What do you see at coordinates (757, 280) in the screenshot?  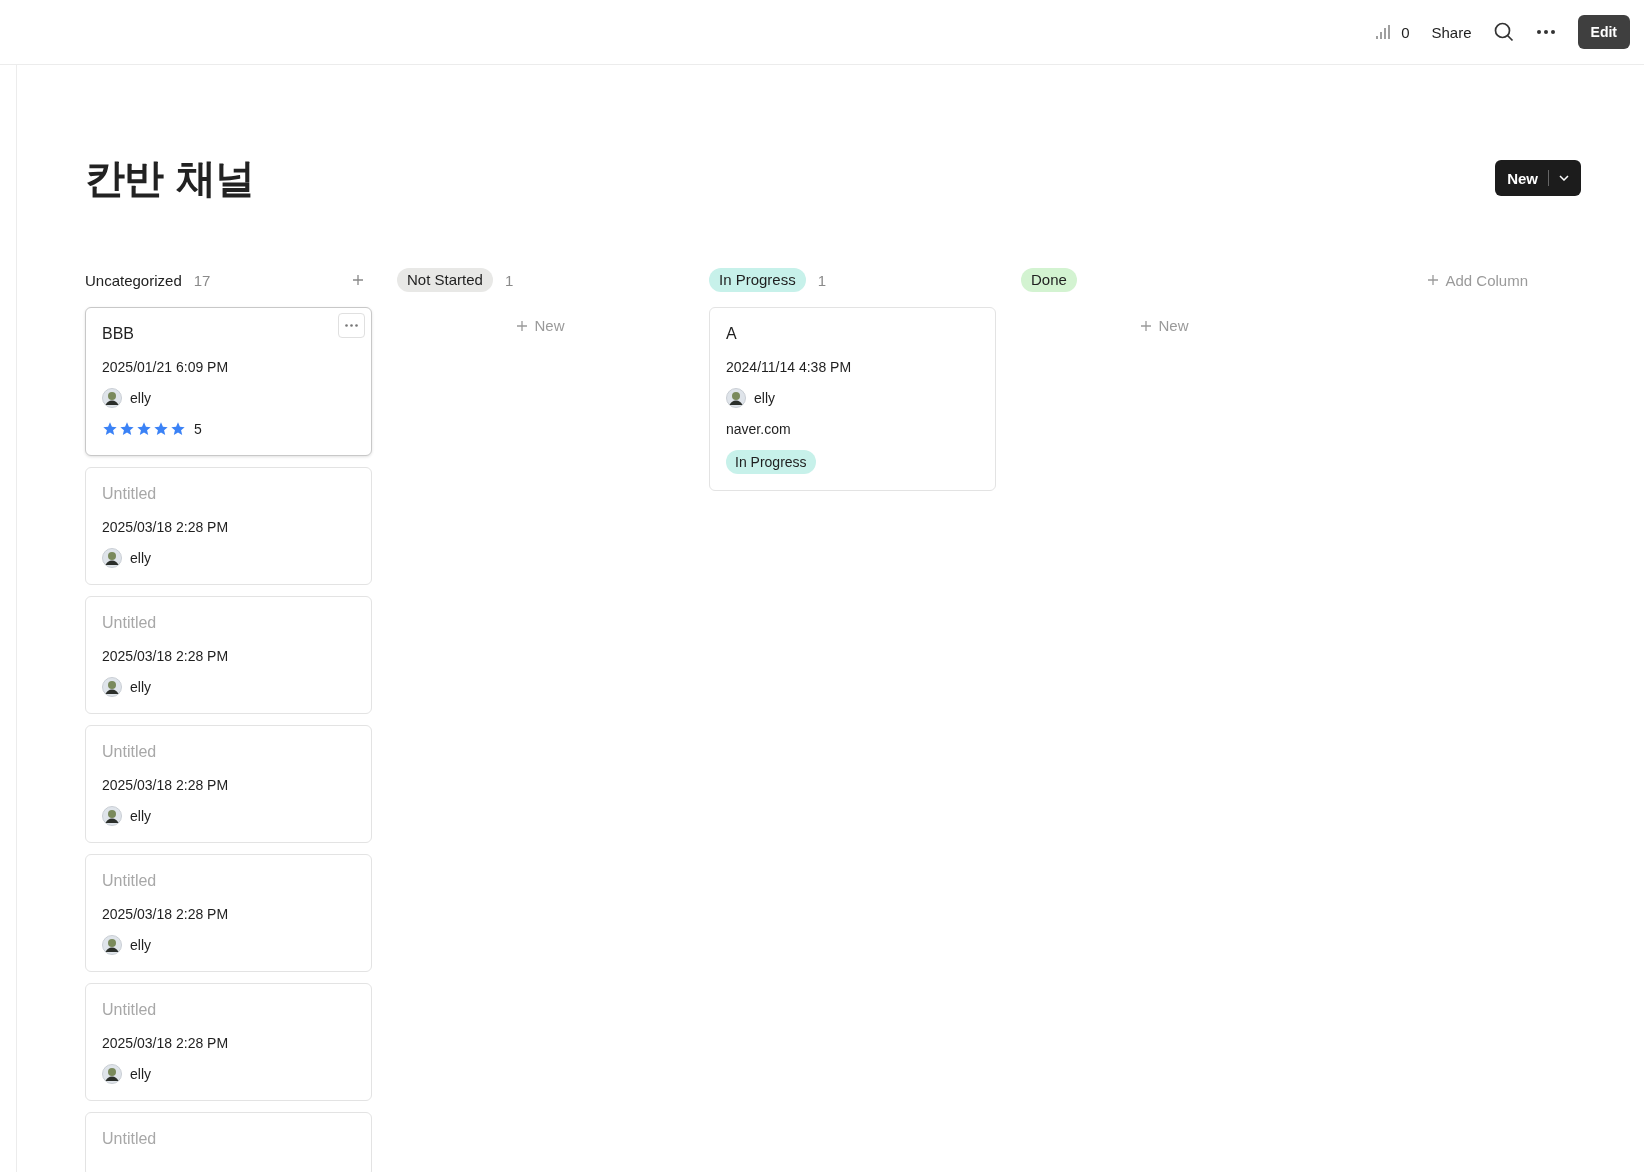 I see `column-status-tag: In Progress` at bounding box center [757, 280].